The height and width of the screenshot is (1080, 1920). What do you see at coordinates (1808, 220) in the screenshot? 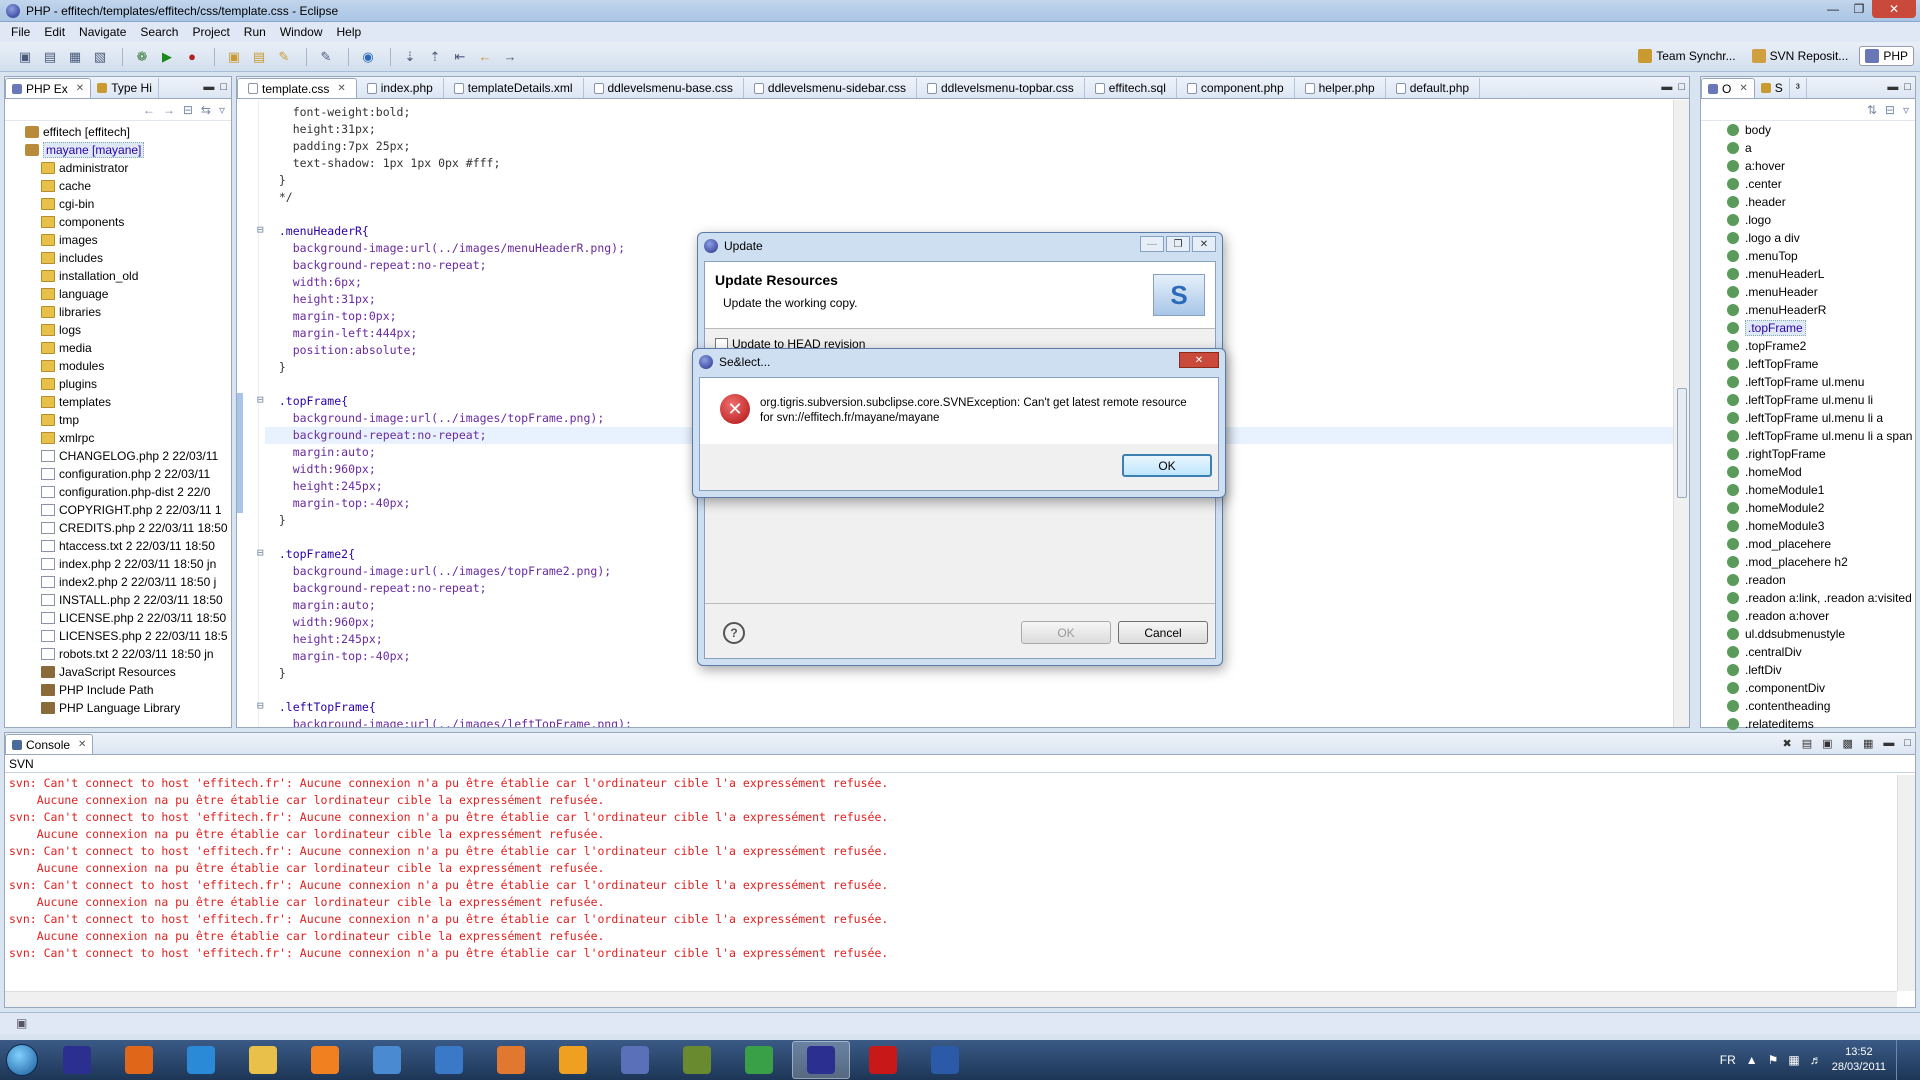
I see `outline-item: .logo` at bounding box center [1808, 220].